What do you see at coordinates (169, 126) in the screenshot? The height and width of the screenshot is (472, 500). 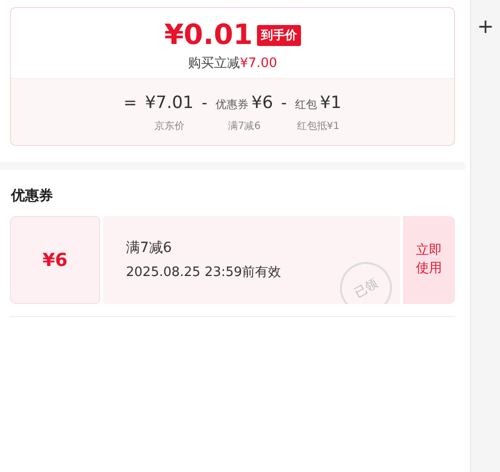 I see `term-caption: 京东价` at bounding box center [169, 126].